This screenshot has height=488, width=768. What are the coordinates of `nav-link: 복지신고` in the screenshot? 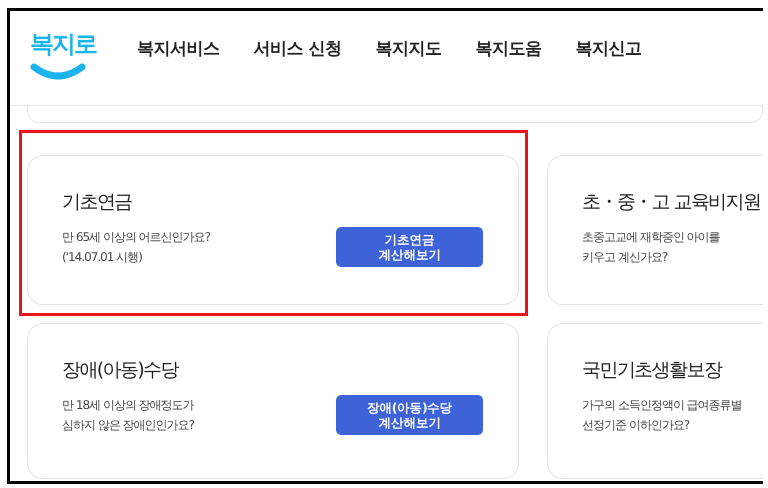 It's located at (608, 48).